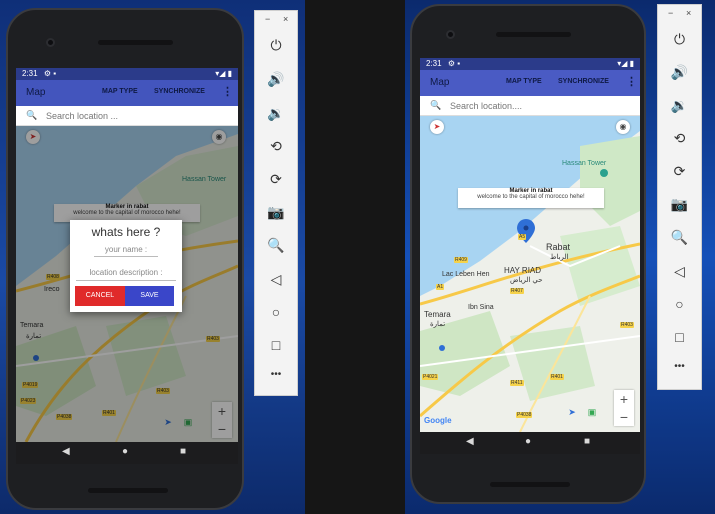  I want to click on directions-icon: ➤, so click(572, 412).